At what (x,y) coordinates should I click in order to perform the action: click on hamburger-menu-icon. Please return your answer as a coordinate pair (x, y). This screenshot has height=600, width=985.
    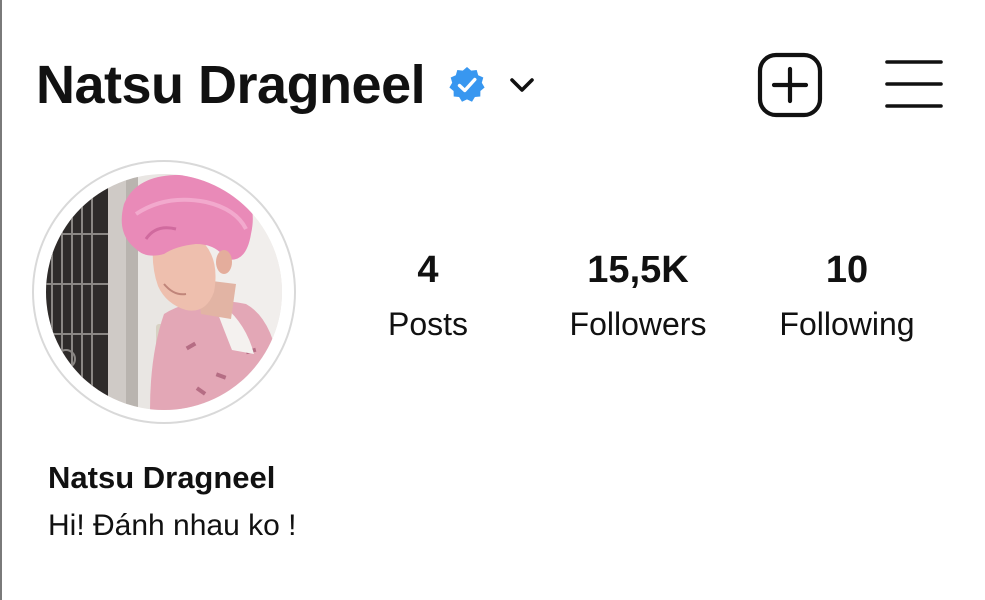
    Looking at the image, I should click on (914, 84).